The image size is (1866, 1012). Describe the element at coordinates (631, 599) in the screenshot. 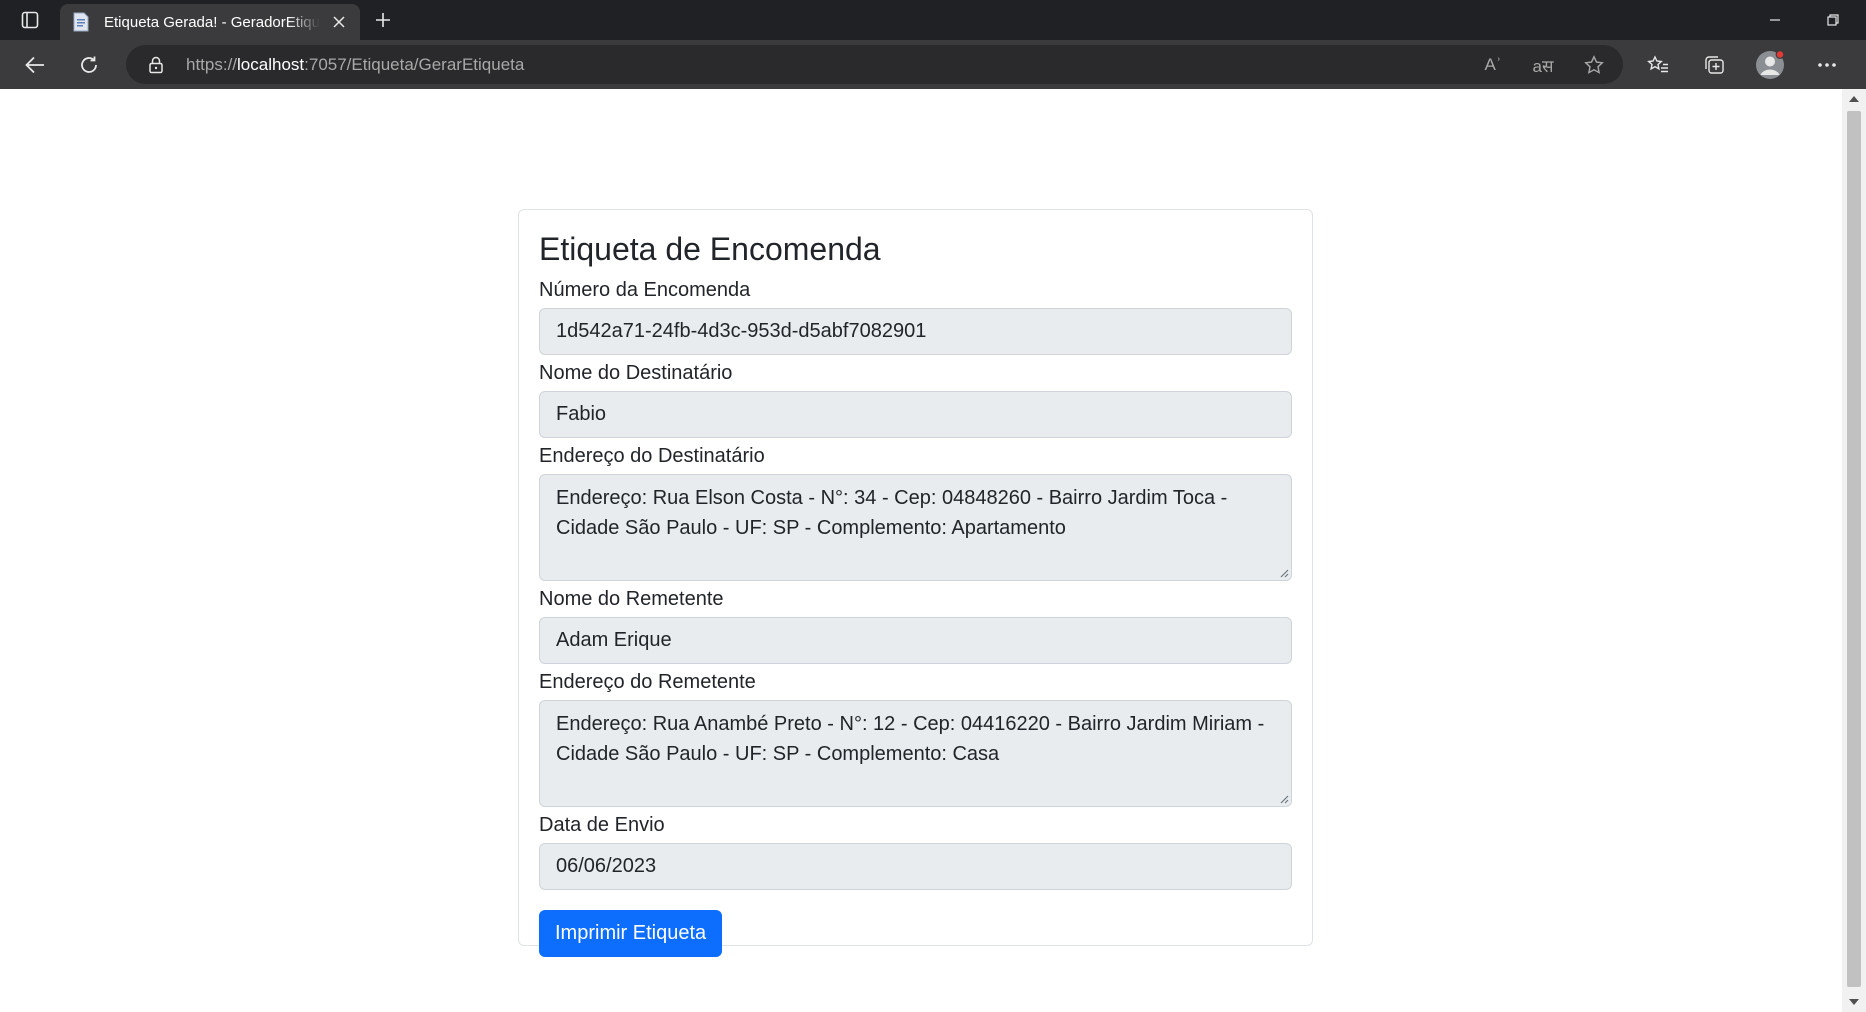

I see `sender-name-label: Nome do Remetente` at that location.